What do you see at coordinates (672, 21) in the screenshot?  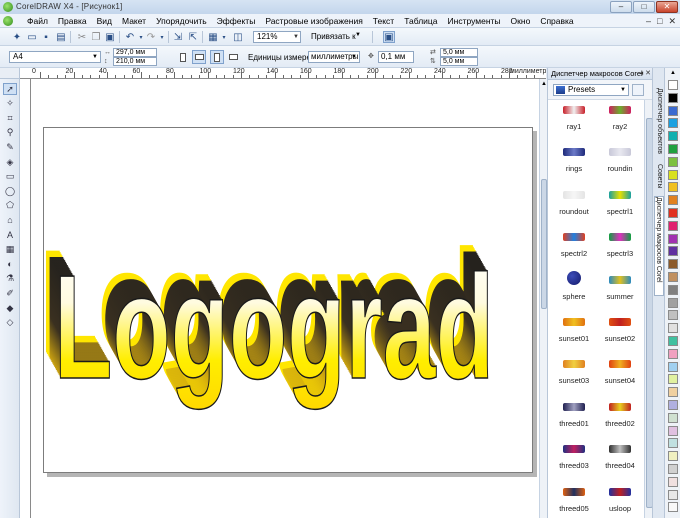 I see `doc-close-button: ✕` at bounding box center [672, 21].